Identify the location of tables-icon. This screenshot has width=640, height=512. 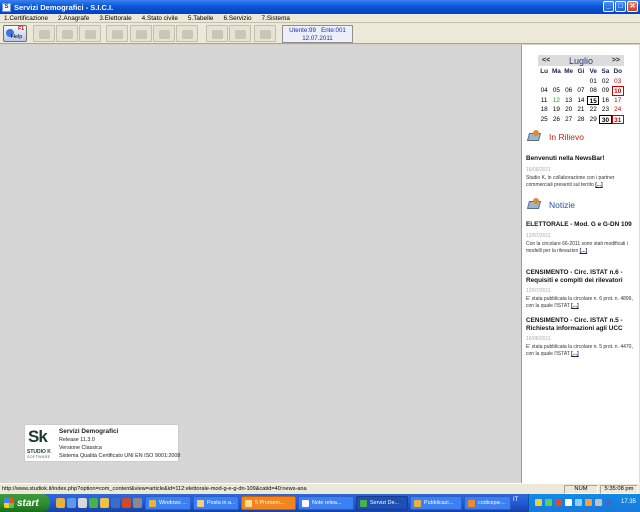
(217, 34).